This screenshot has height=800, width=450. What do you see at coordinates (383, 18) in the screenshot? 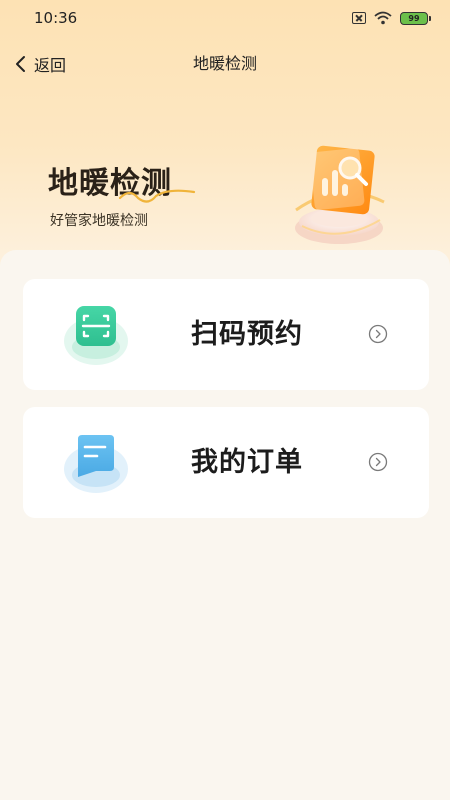
I see `wifi-icon` at bounding box center [383, 18].